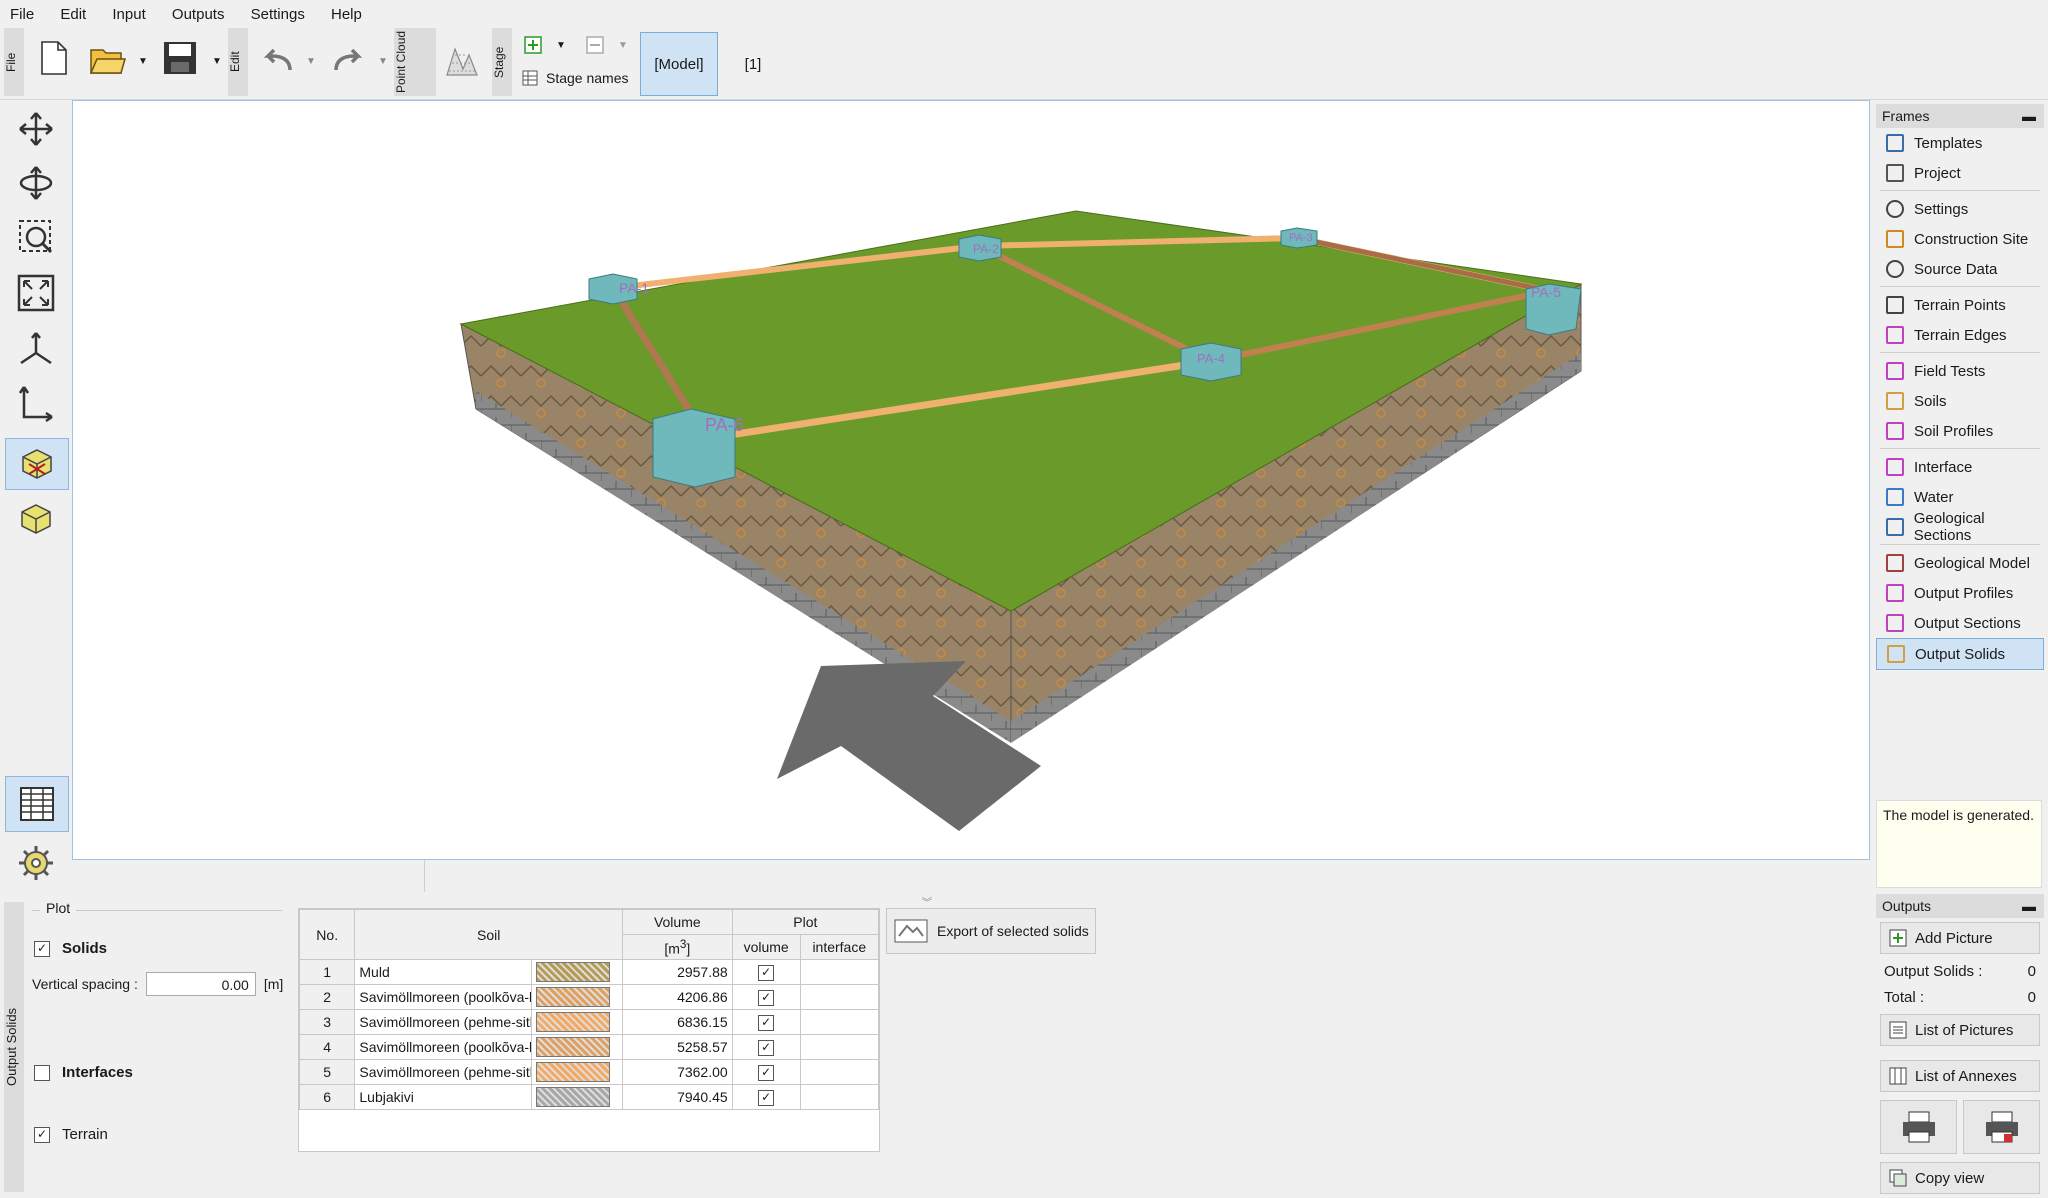  I want to click on save-icon, so click(180, 58).